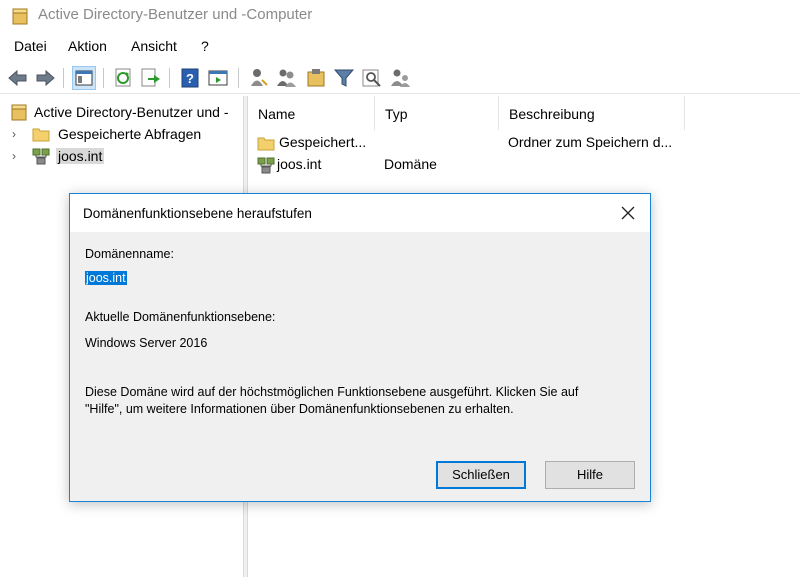 The image size is (800, 577). Describe the element at coordinates (400, 16) in the screenshot. I see `window-titlebar: Active Directory-Benutzer und -Computer` at that location.